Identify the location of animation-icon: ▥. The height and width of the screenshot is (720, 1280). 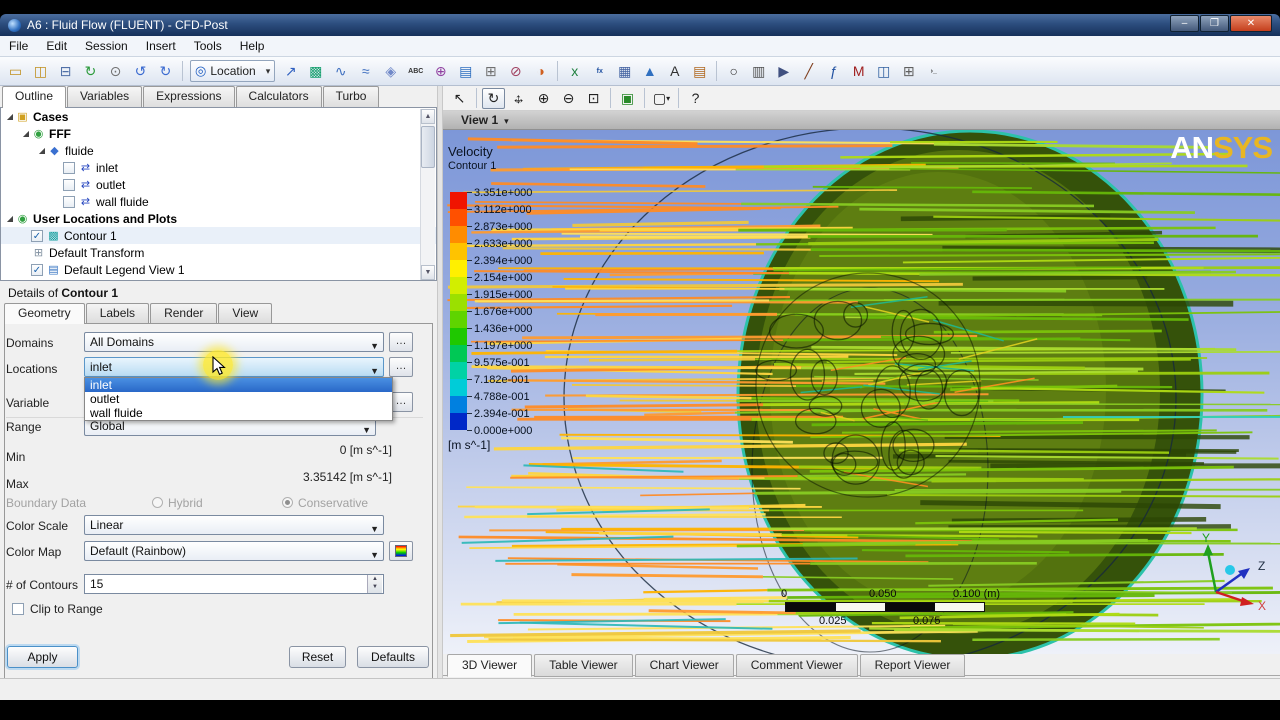
(758, 71).